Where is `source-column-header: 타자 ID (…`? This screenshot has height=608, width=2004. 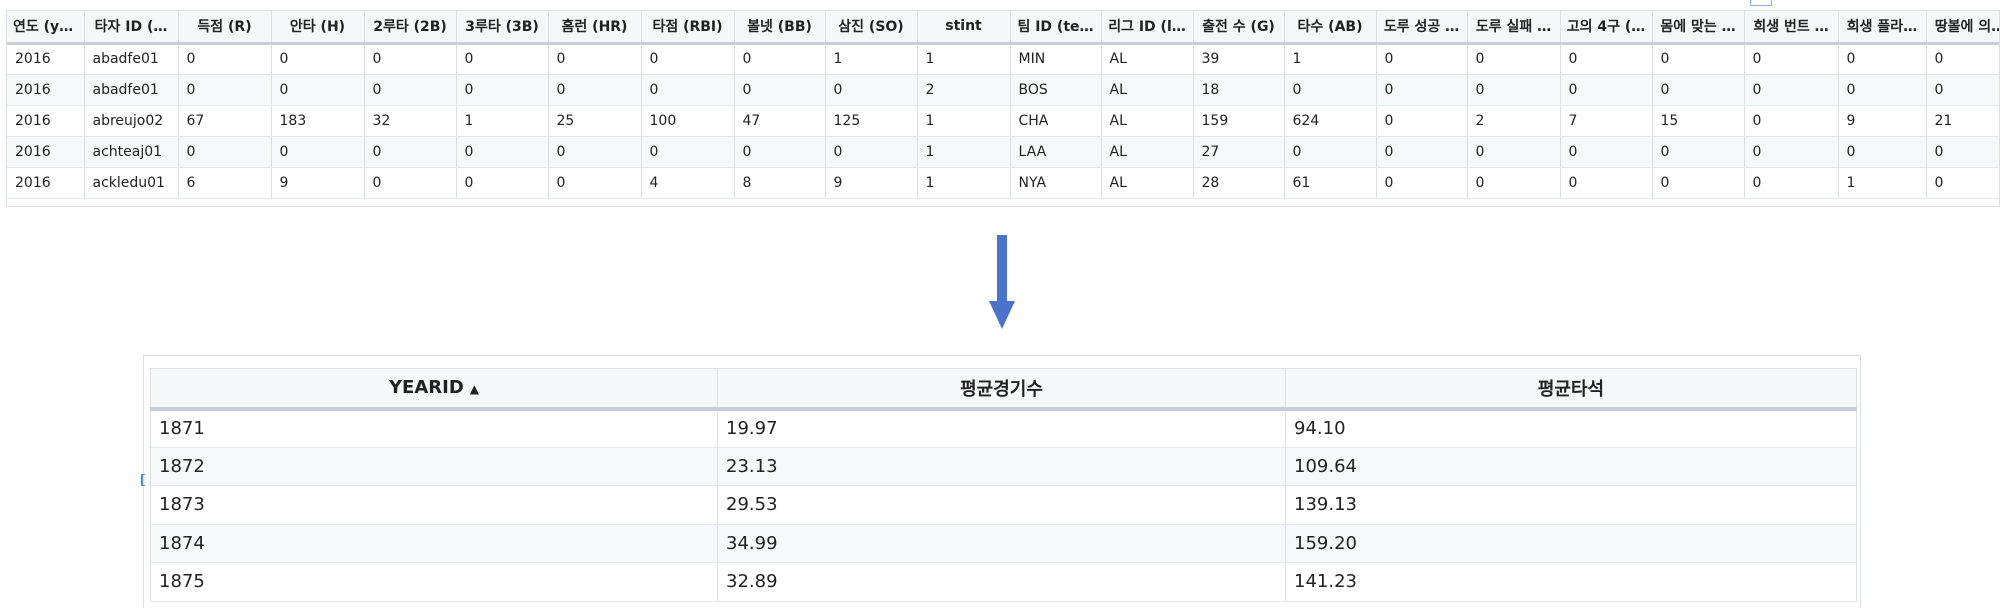
source-column-header: 타자 ID (… is located at coordinates (131, 28).